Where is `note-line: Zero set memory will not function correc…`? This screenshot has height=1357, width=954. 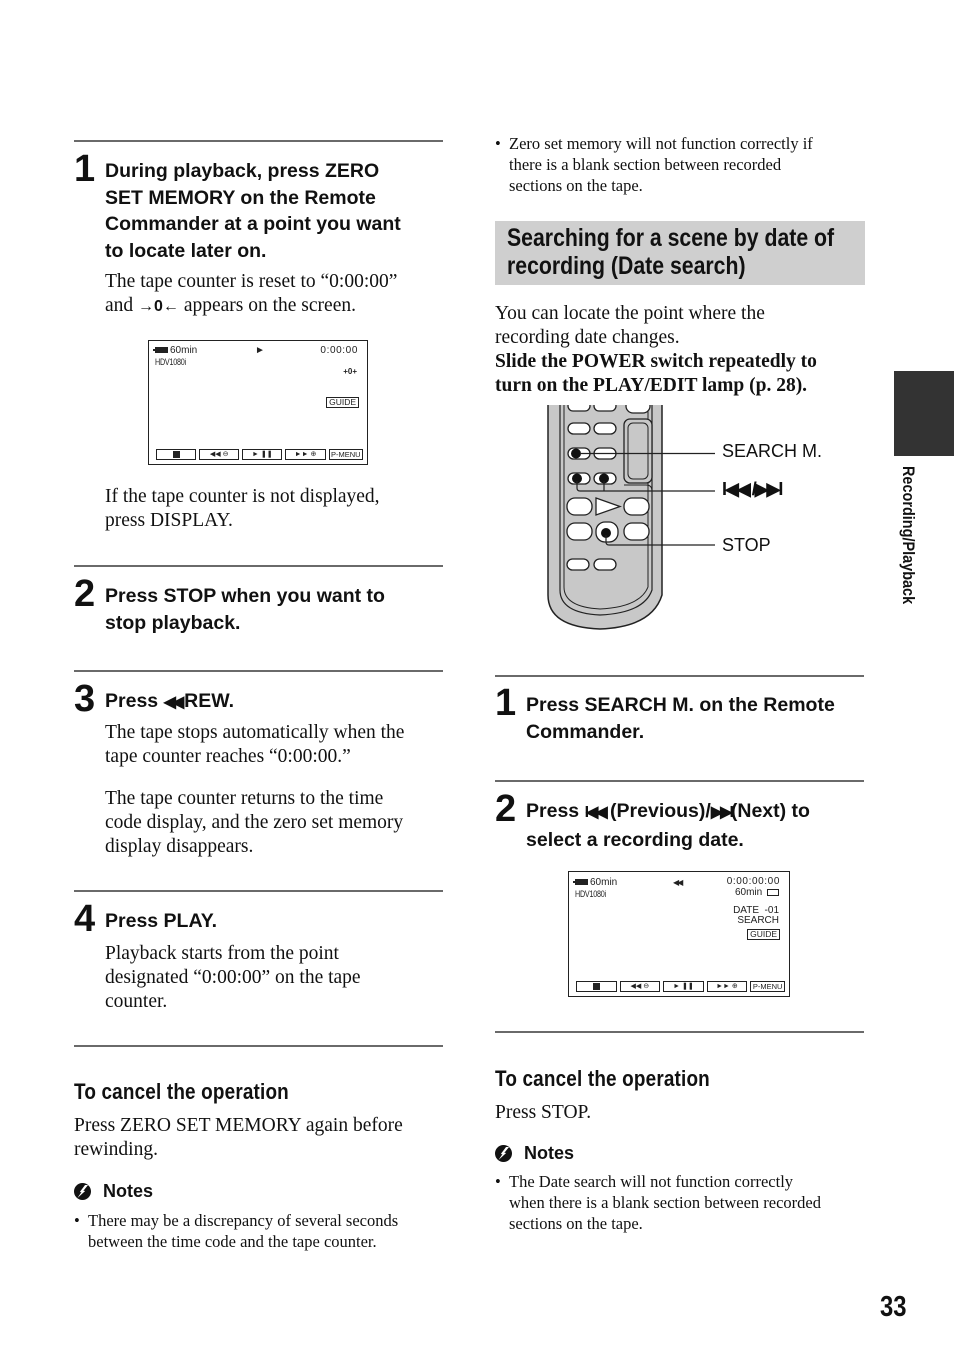 note-line: Zero set memory will not function correc… is located at coordinates (661, 143).